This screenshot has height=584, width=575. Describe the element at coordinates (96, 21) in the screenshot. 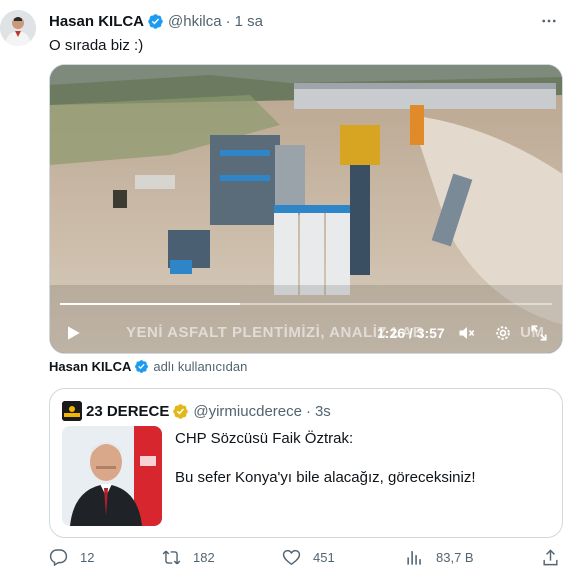

I see `author-name: Hasan KILCA` at that location.